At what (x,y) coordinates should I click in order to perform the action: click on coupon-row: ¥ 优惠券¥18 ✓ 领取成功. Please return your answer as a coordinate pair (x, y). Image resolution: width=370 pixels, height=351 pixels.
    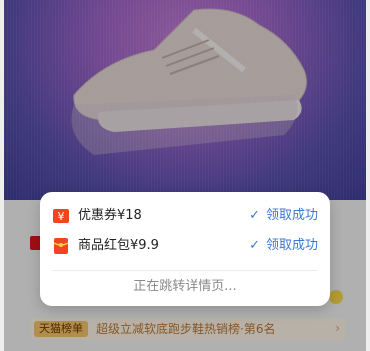
    Looking at the image, I should click on (185, 216).